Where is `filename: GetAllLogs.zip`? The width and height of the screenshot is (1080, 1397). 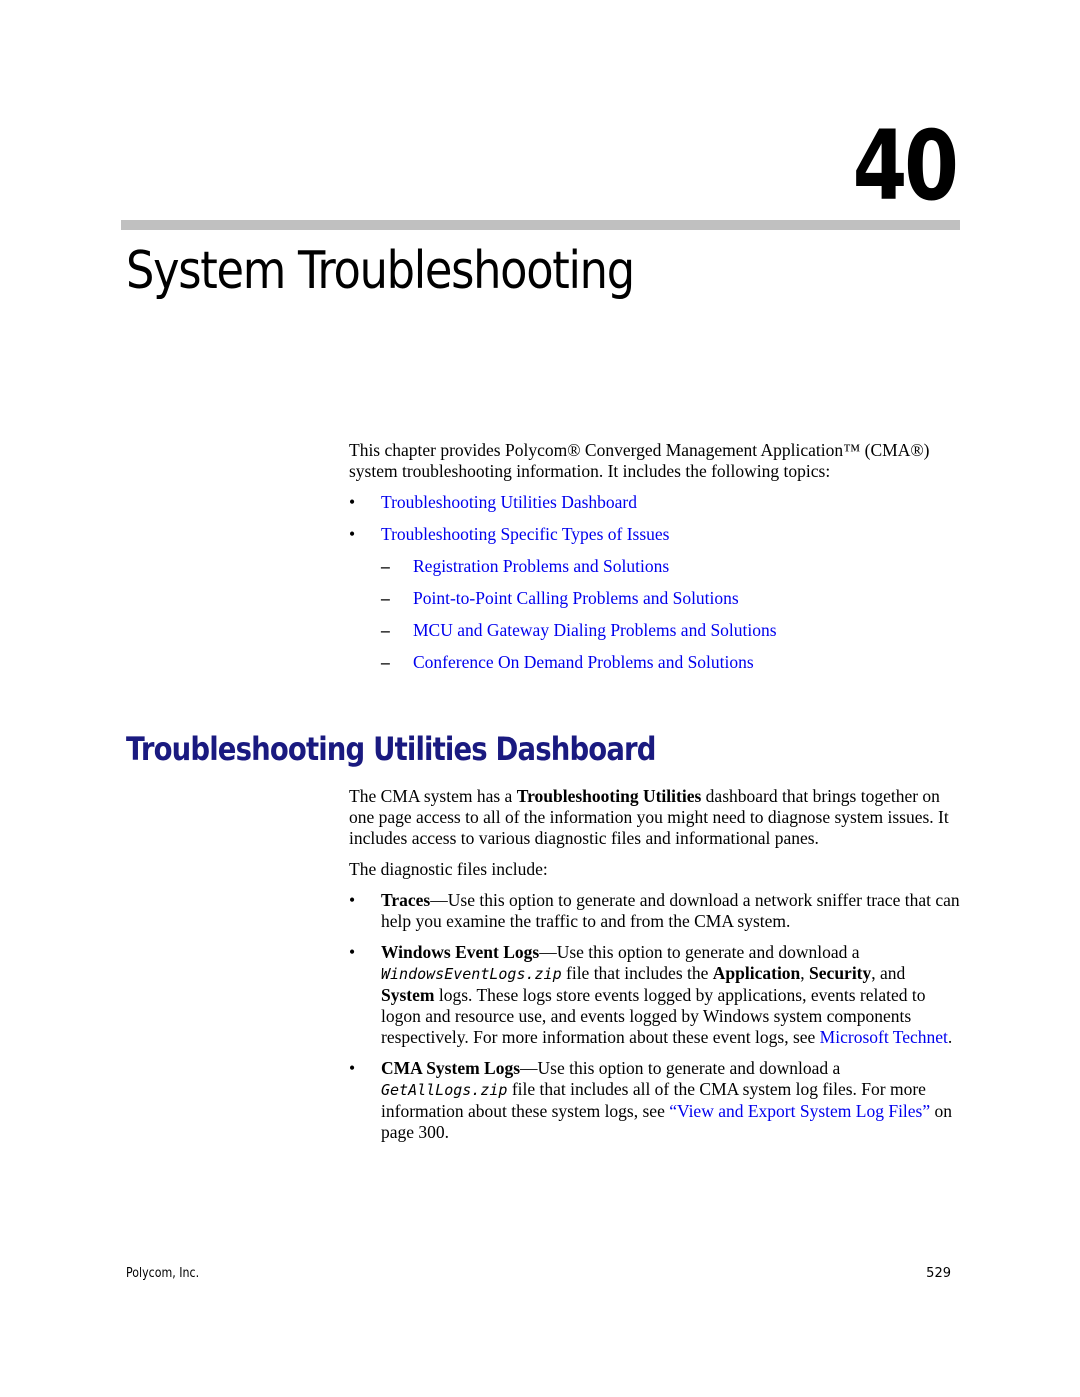 filename: GetAllLogs.zip is located at coordinates (444, 1090).